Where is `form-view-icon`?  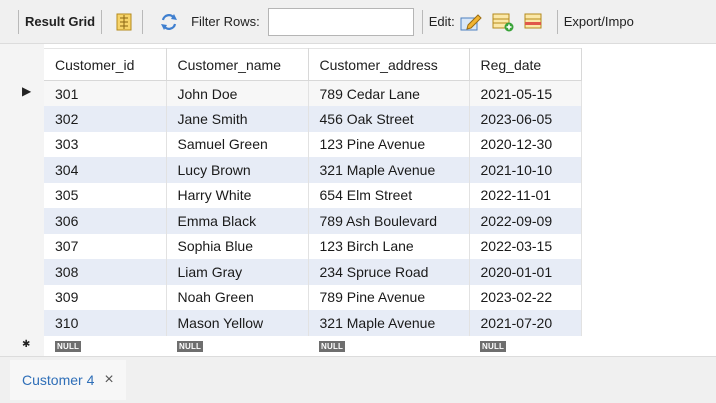 form-view-icon is located at coordinates (124, 22).